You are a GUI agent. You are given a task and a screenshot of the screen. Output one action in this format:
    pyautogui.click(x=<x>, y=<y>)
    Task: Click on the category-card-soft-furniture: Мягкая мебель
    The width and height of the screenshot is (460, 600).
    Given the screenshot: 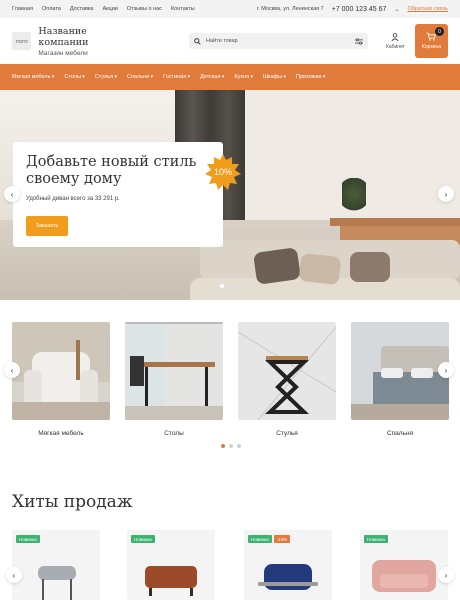 What is the action you would take?
    pyautogui.click(x=61, y=379)
    